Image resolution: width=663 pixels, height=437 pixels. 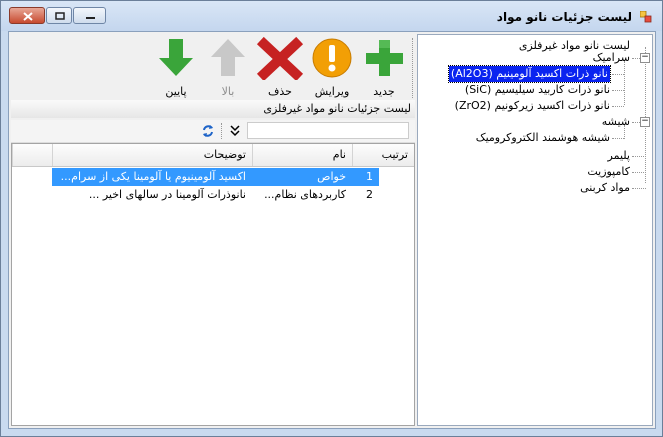 I want to click on column-header-description: توضیحات, so click(x=152, y=155).